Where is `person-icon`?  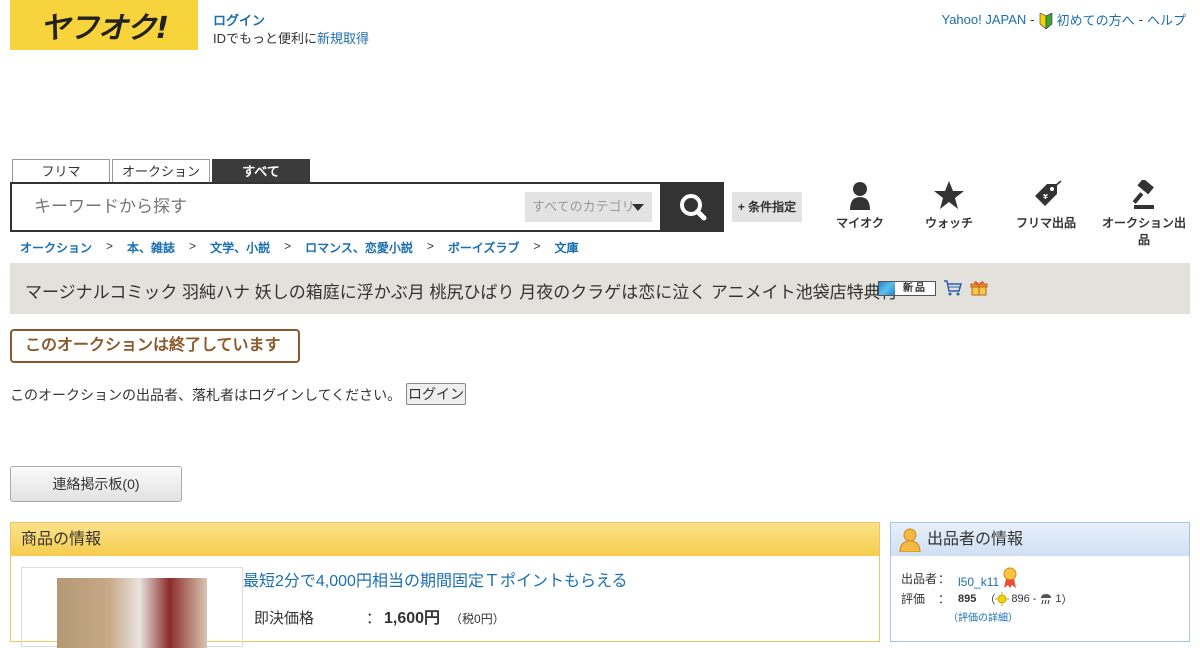
person-icon is located at coordinates (860, 196).